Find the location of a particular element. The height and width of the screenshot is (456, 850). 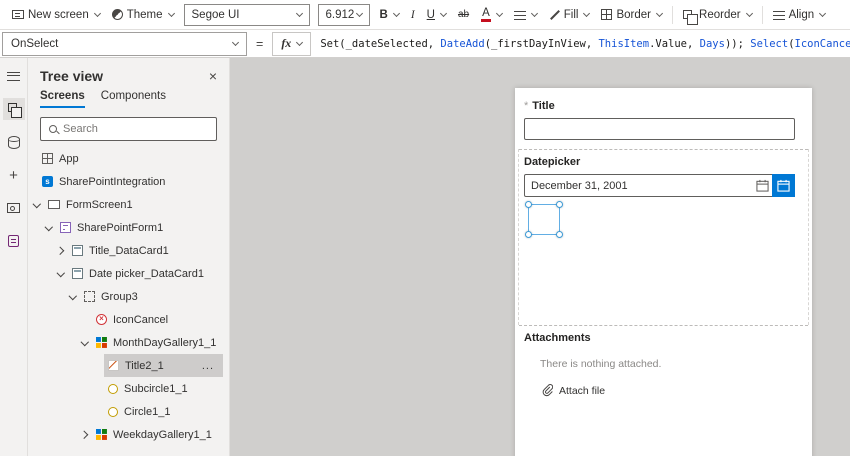

tree-item-iconcancel: IconCancel is located at coordinates (128, 319).